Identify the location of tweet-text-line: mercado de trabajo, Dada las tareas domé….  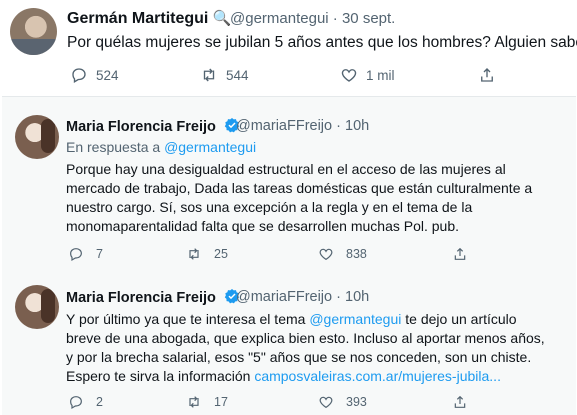
(299, 188).